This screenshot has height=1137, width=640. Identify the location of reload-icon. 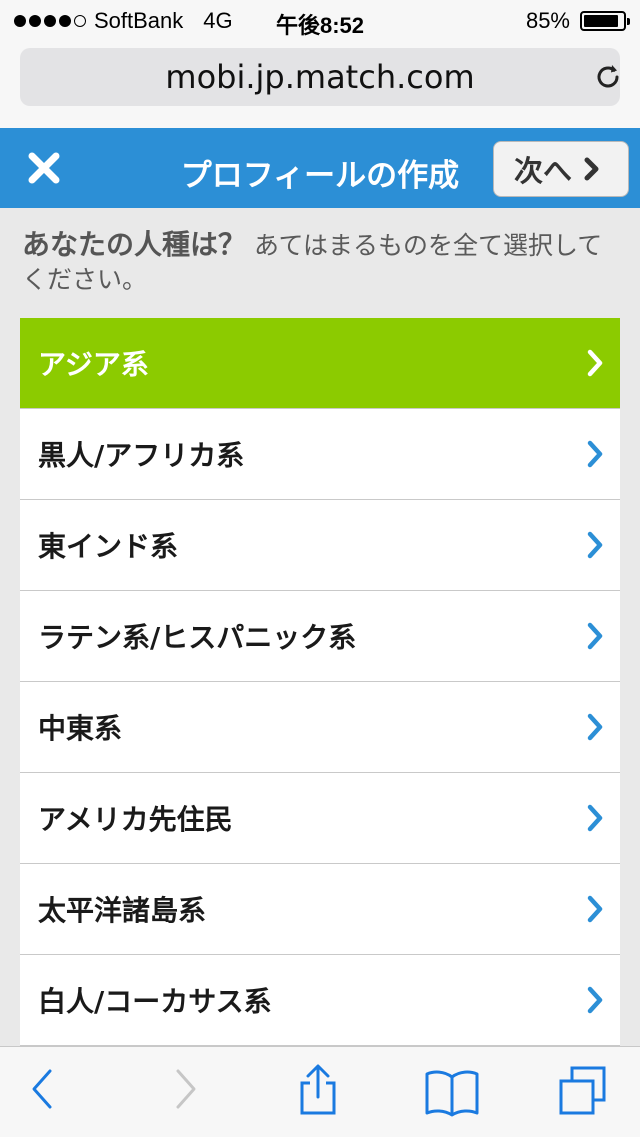
(608, 77).